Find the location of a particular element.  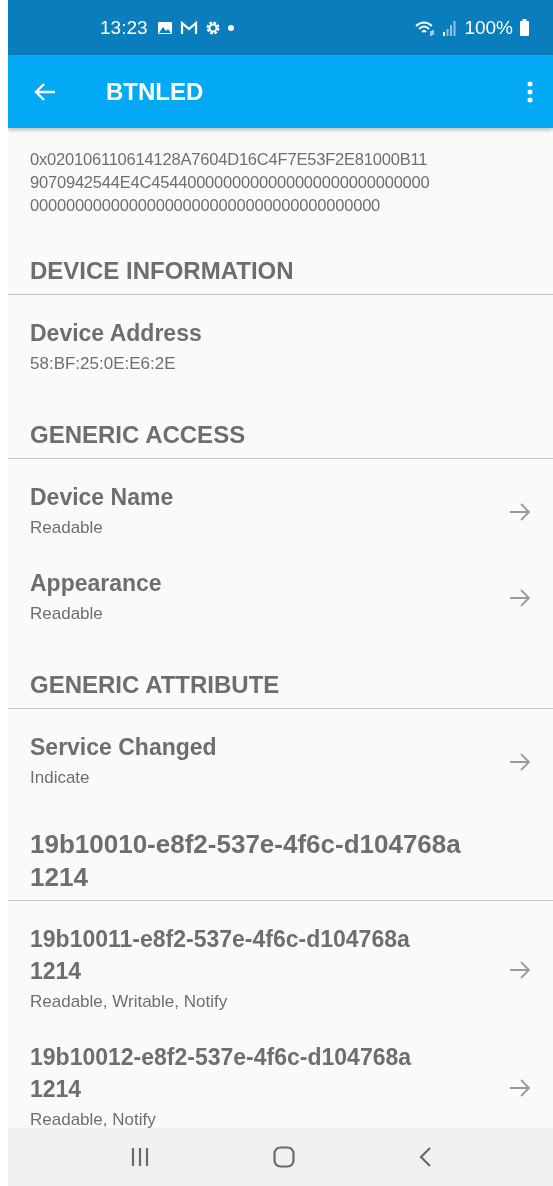

row-title: Device Name is located at coordinates (102, 497).